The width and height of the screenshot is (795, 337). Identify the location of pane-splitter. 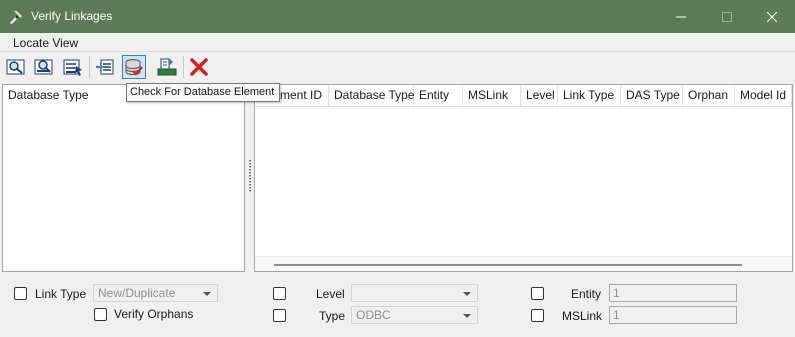
(250, 178).